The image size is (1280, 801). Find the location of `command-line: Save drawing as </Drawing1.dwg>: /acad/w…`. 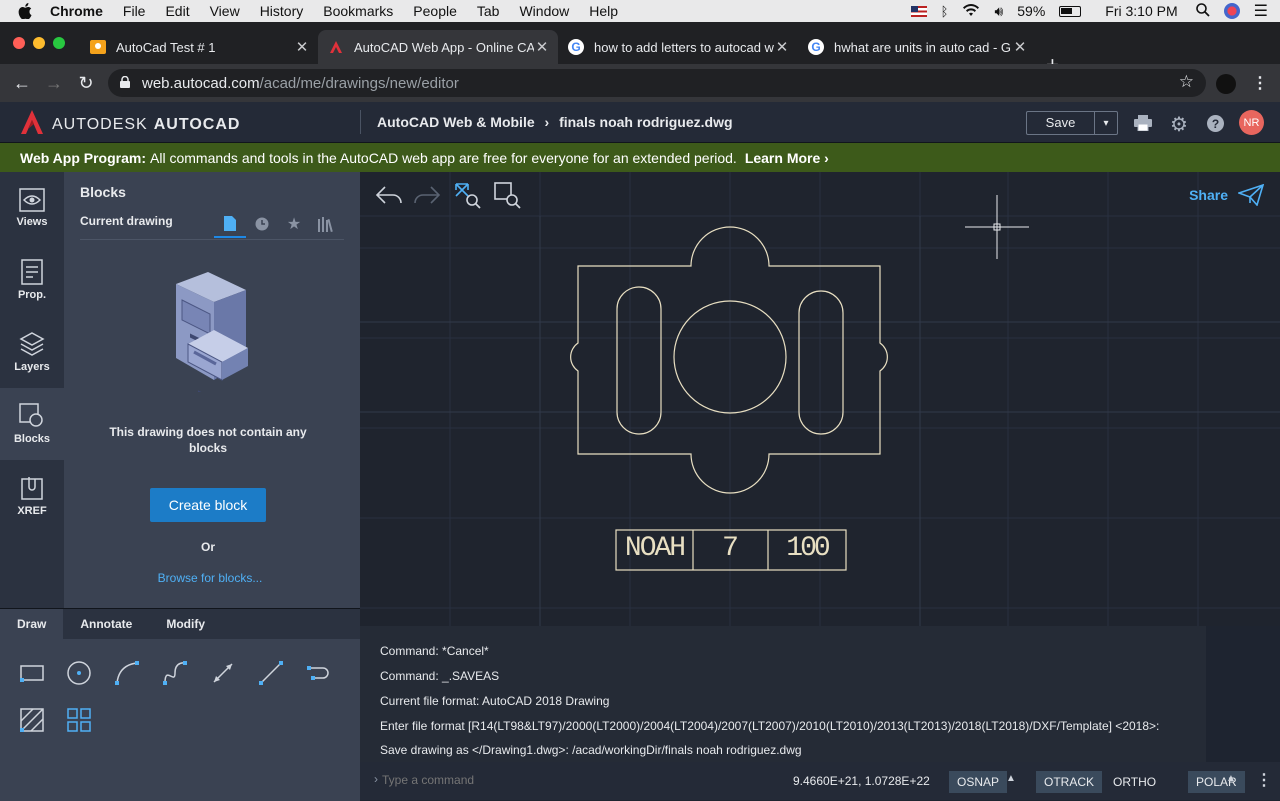

command-line: Save drawing as </Drawing1.dwg>: /acad/w… is located at coordinates (591, 750).